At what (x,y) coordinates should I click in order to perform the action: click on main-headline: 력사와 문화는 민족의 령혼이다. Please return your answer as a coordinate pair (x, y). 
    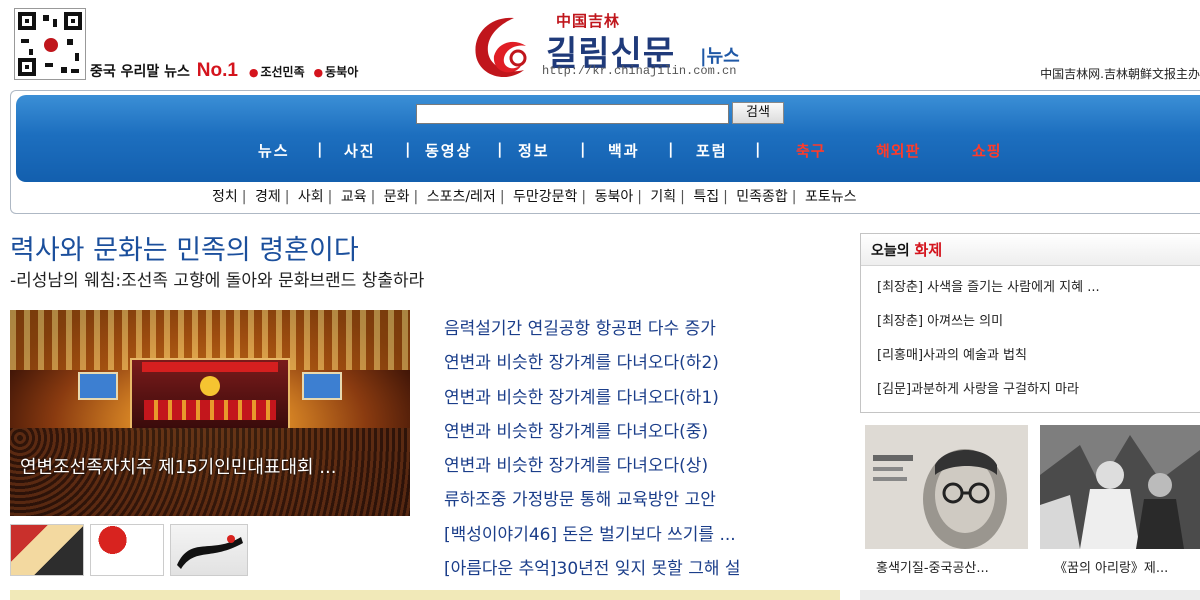
    Looking at the image, I should click on (184, 247).